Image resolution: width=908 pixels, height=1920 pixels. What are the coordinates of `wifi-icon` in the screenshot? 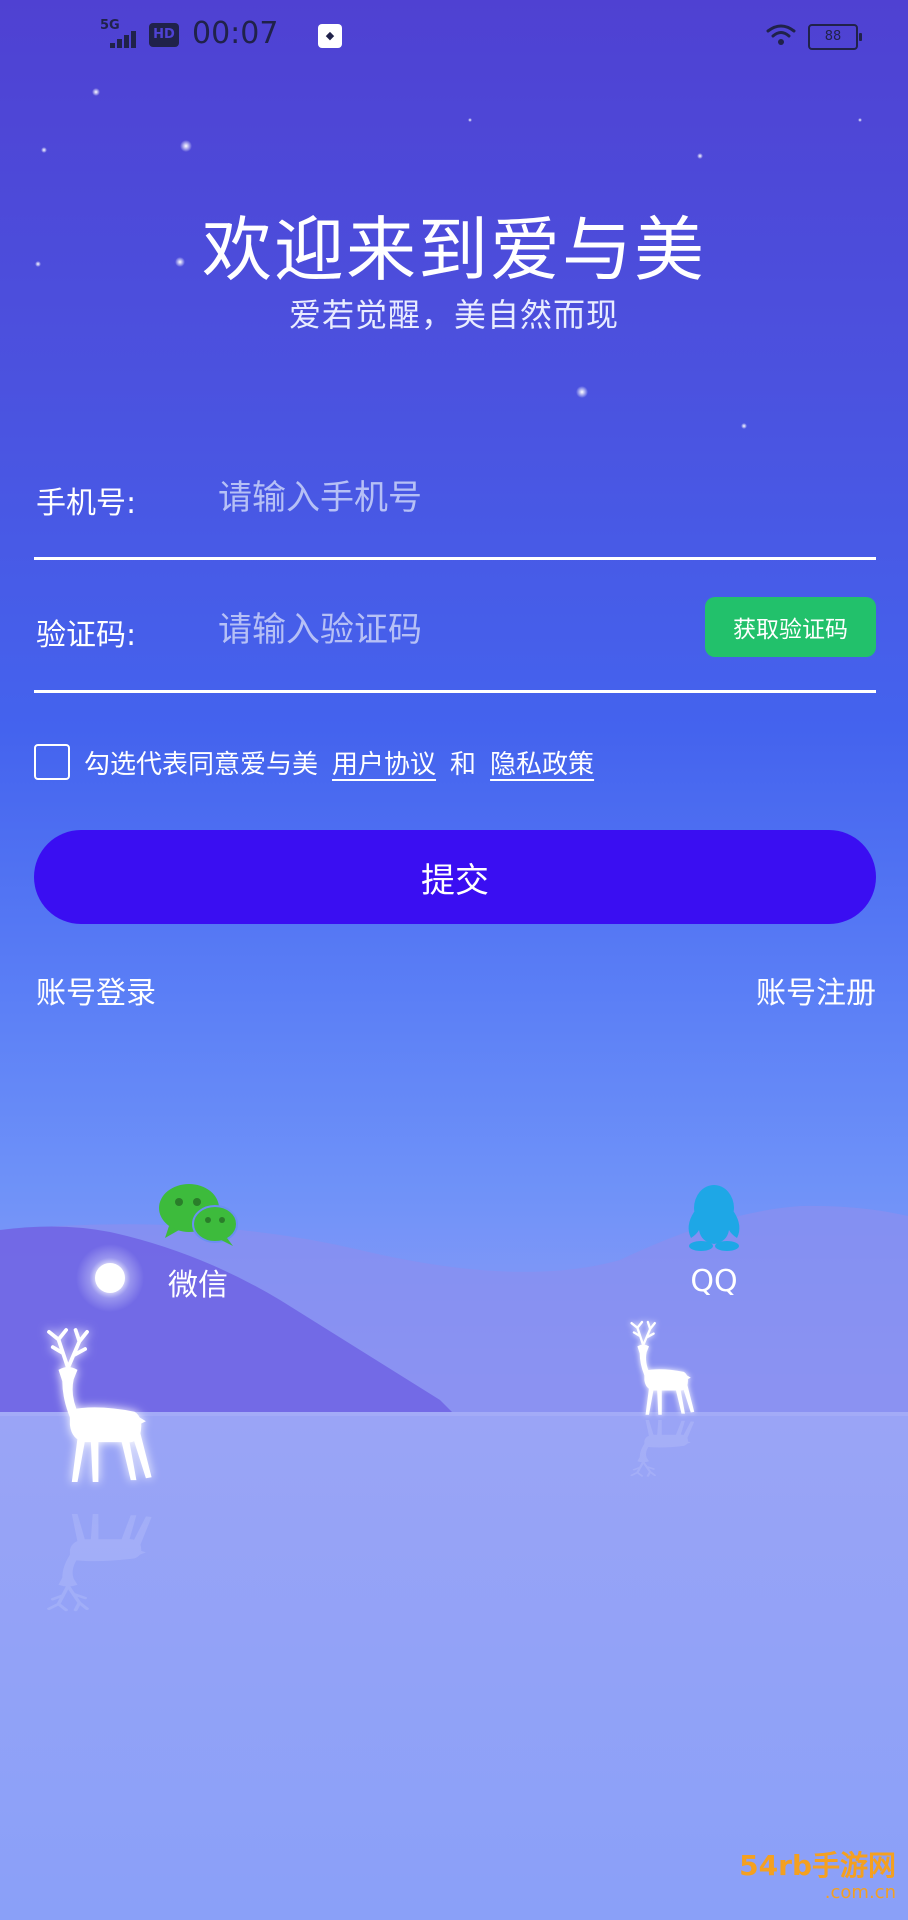 It's located at (781, 34).